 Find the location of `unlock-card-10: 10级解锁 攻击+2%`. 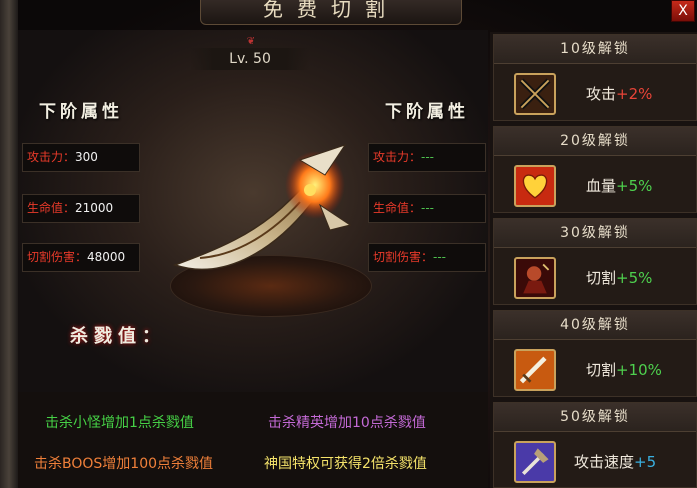

unlock-card-10: 10级解锁 攻击+2% is located at coordinates (595, 77).